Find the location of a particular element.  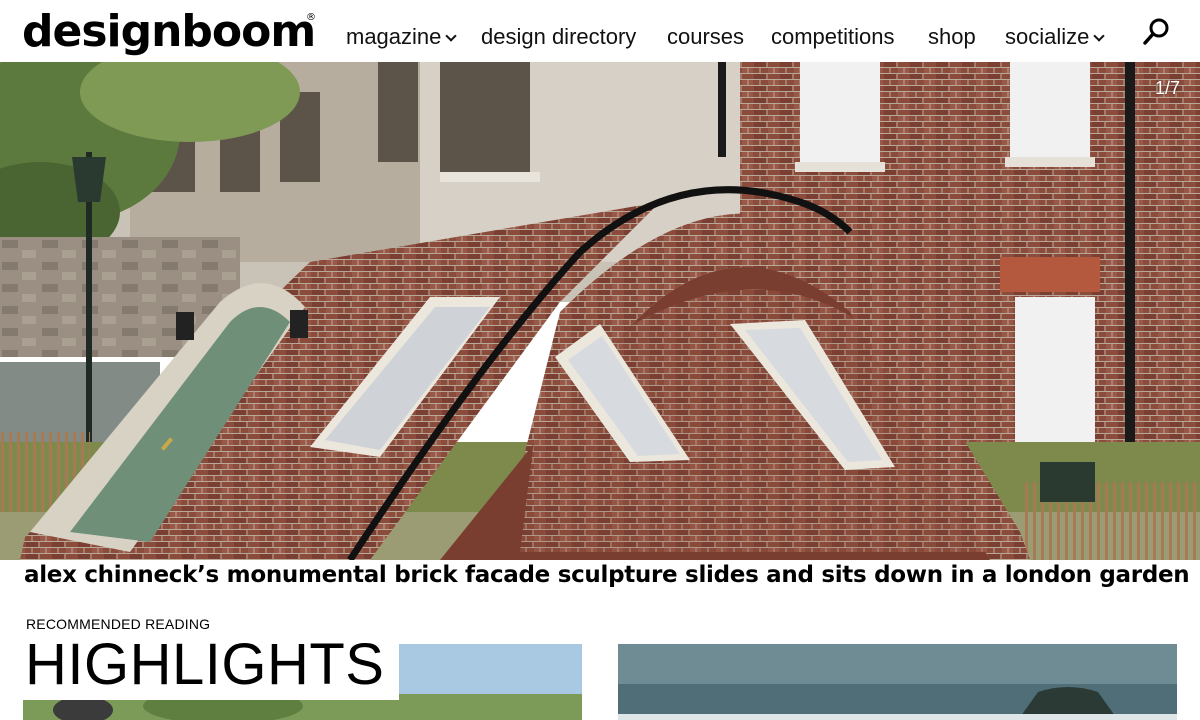

registered-mark: ® is located at coordinates (311, 17).